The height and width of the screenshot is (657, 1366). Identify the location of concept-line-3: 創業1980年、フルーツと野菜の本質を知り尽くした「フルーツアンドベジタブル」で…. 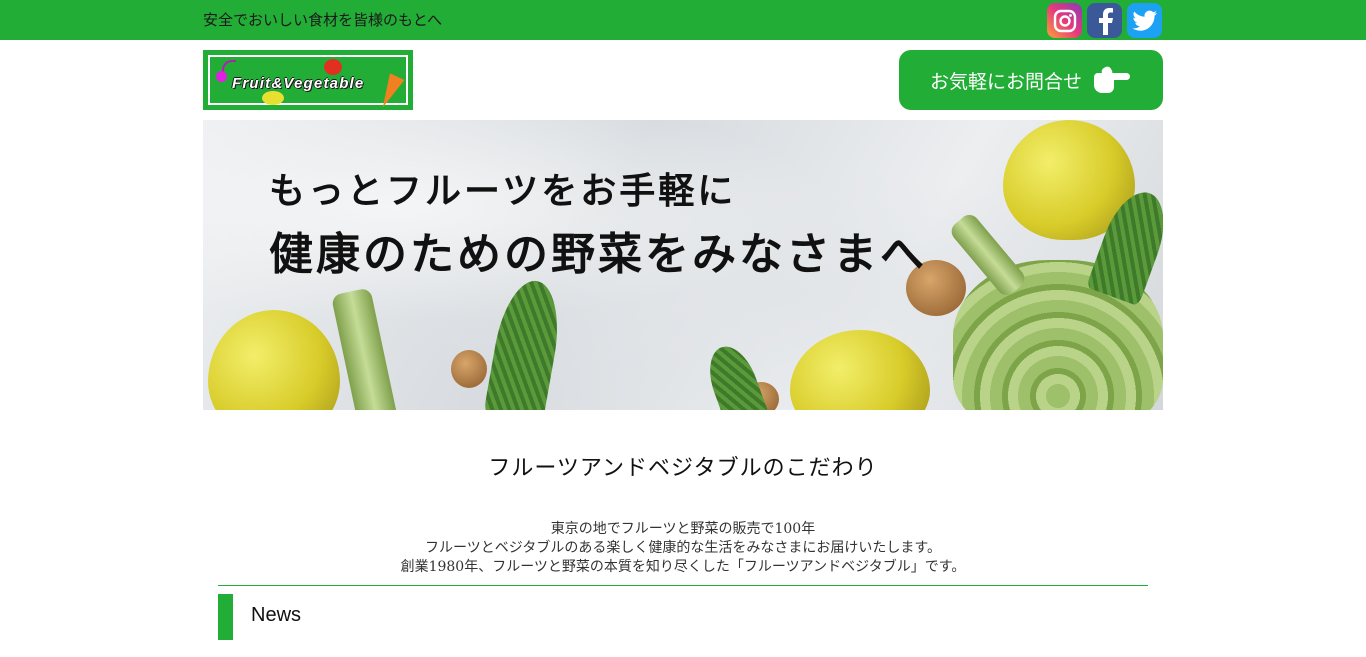
(683, 567).